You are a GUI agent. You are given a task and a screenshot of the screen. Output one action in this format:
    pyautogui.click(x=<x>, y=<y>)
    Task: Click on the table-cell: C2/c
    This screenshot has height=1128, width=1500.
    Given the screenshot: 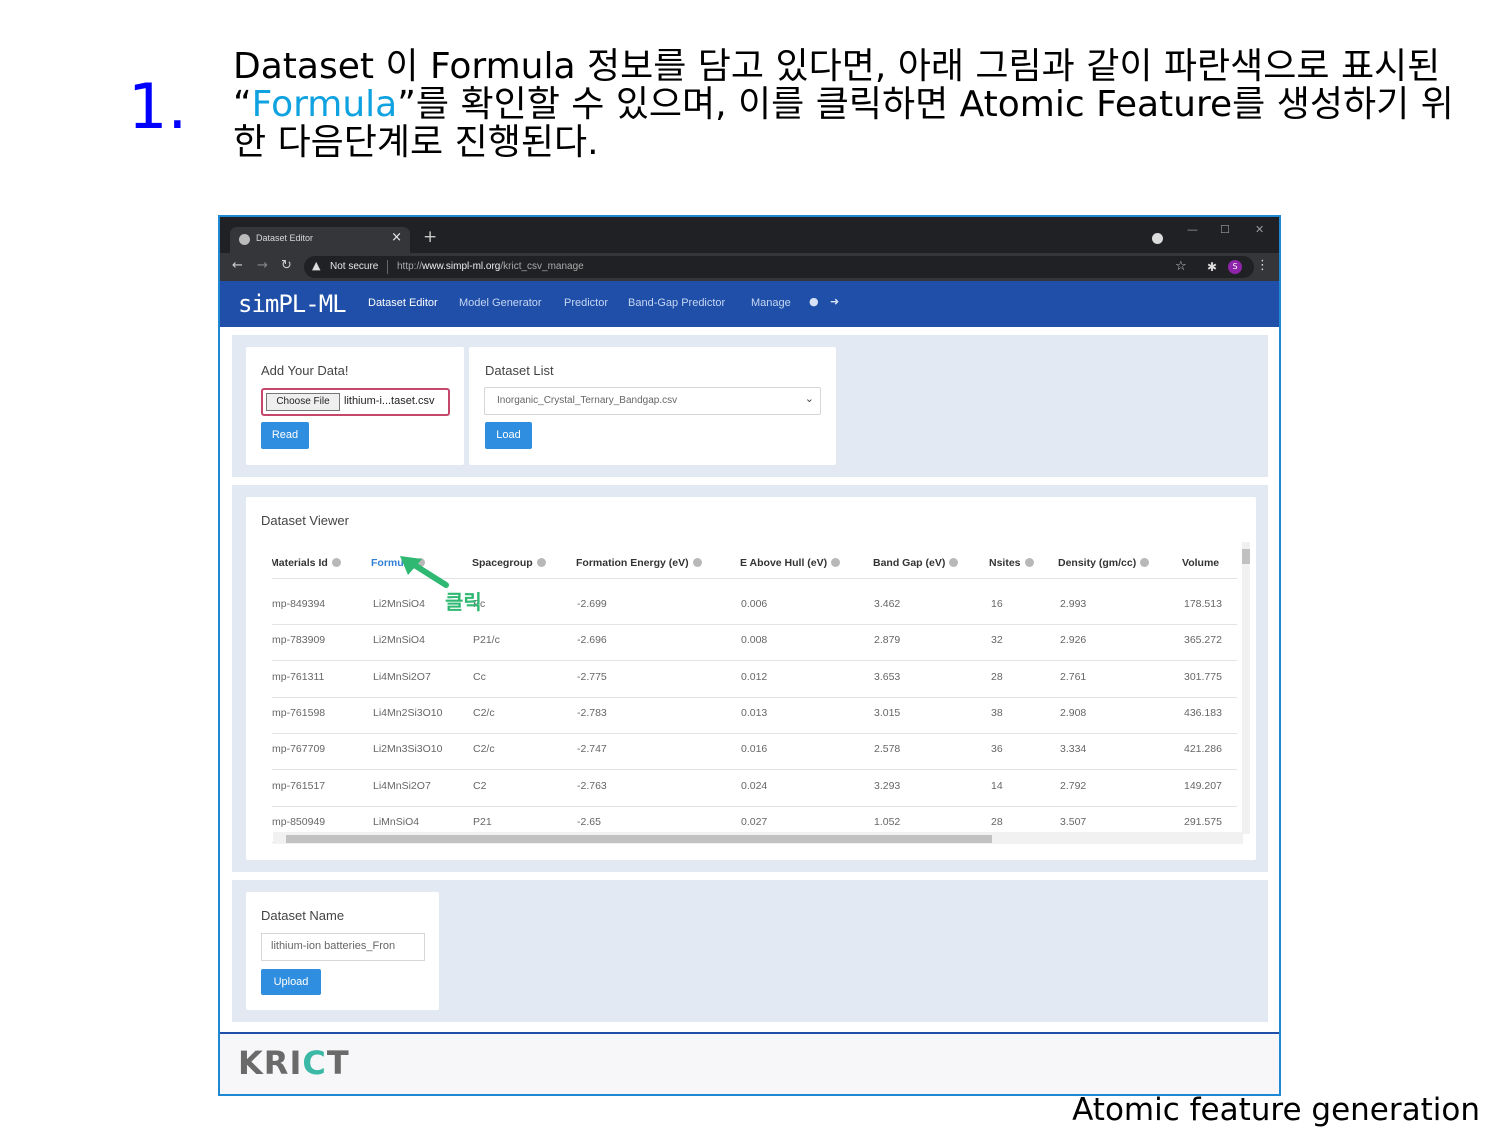 What is the action you would take?
    pyautogui.click(x=484, y=712)
    